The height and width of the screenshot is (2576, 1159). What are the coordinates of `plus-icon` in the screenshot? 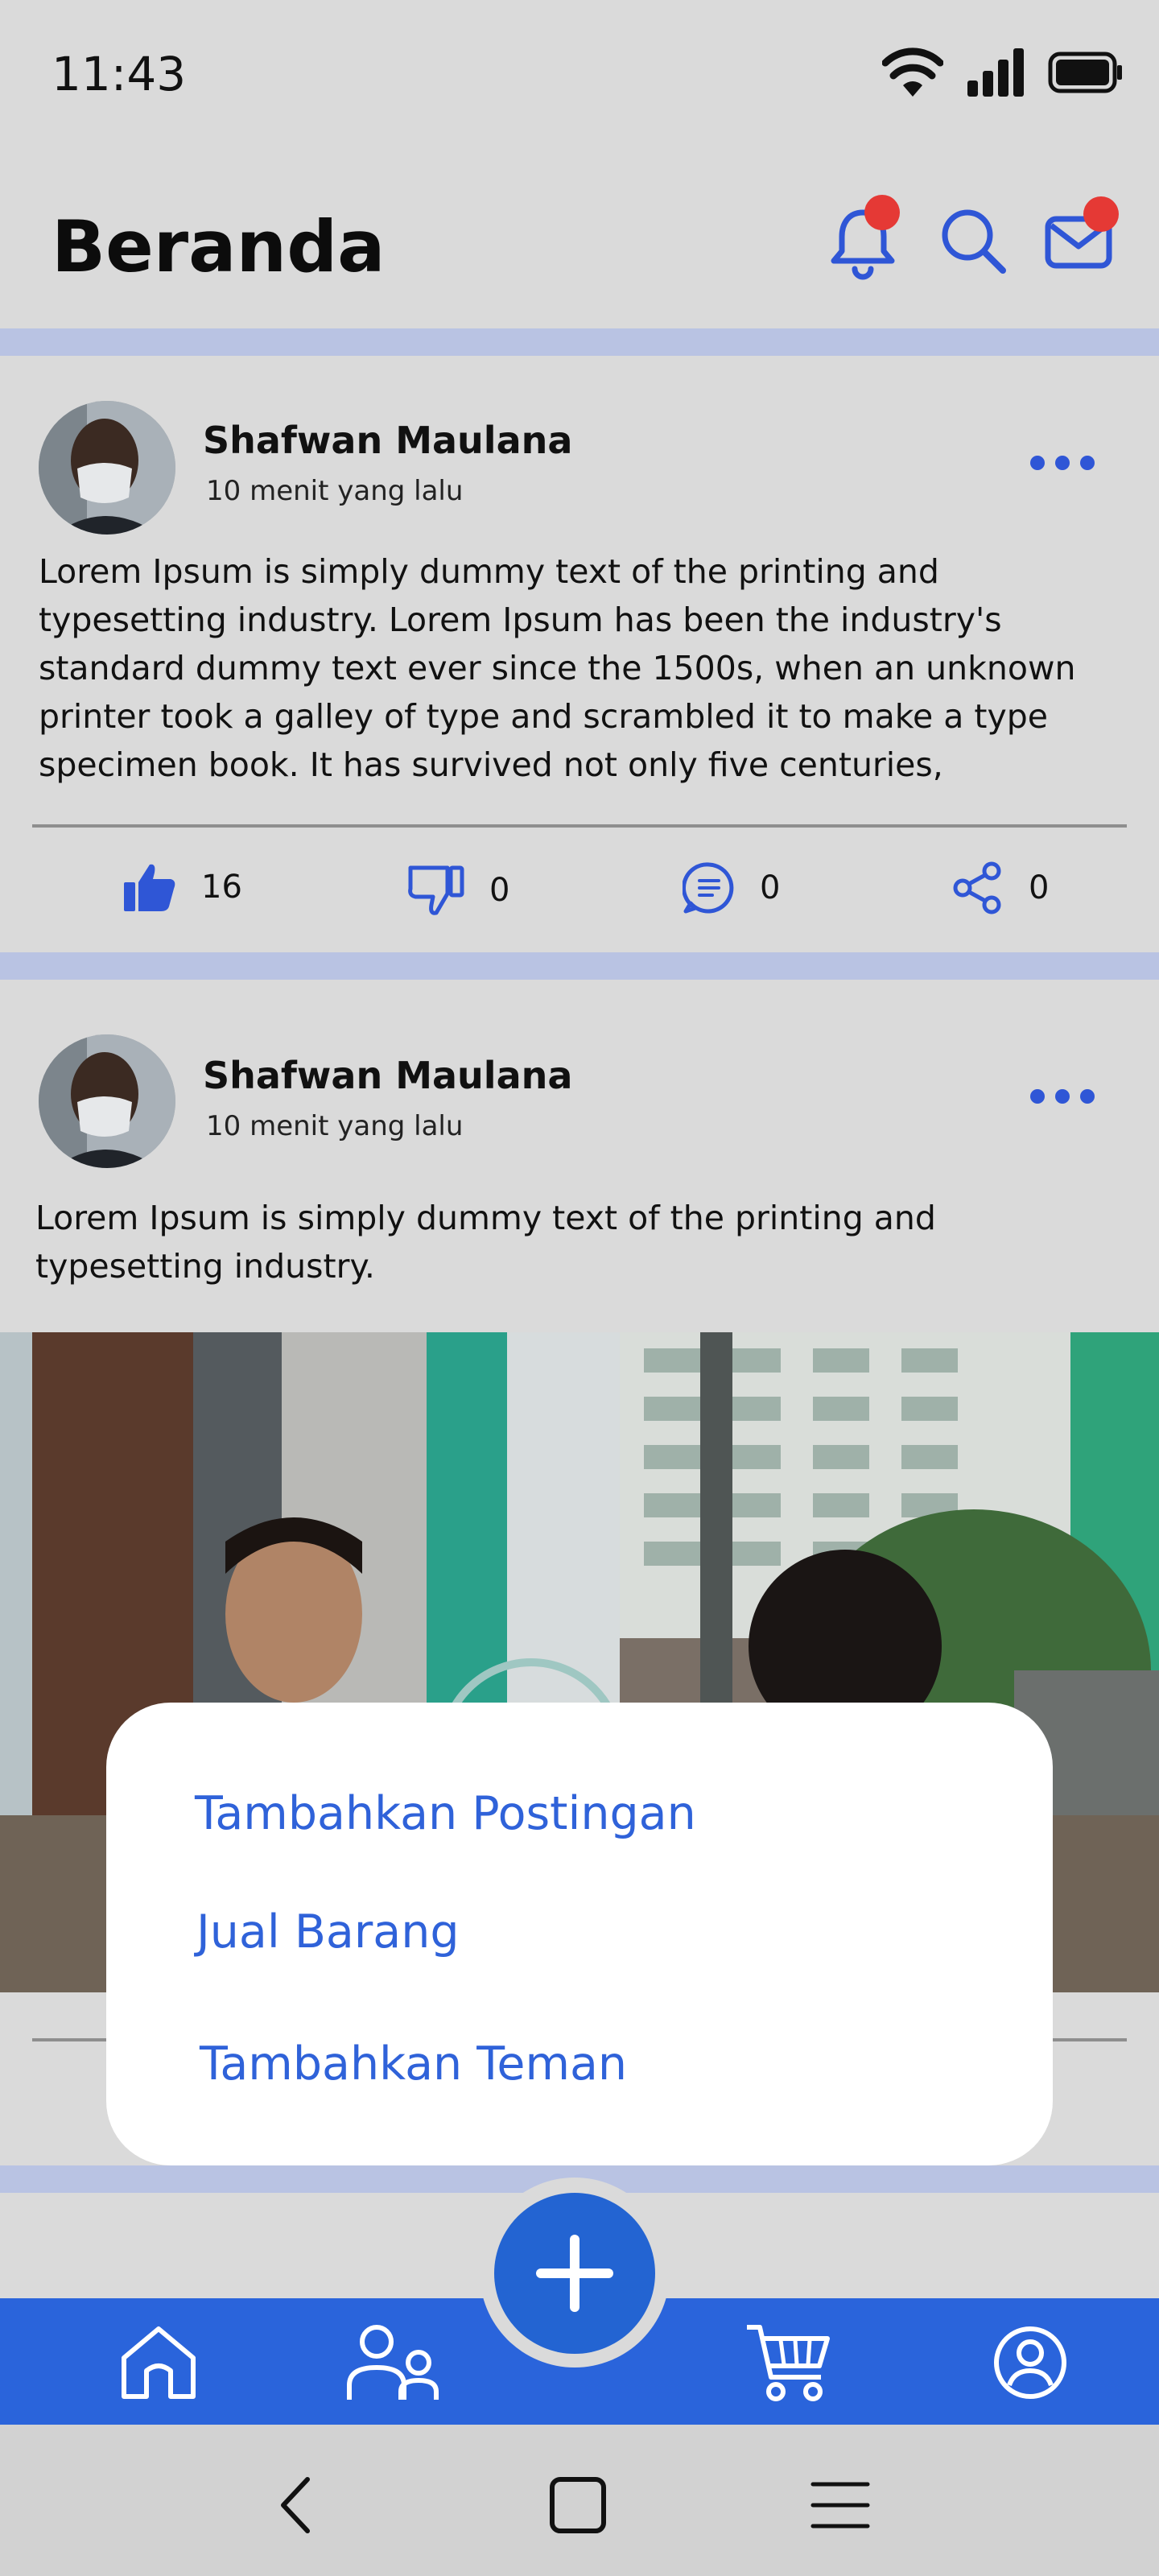 It's located at (574, 2273).